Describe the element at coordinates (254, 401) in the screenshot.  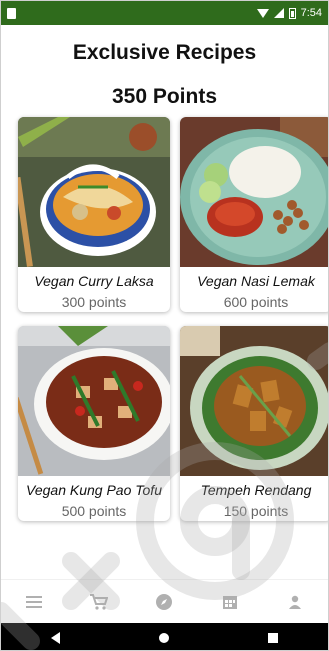
I see `recipe-image-tempeh-rendang` at that location.